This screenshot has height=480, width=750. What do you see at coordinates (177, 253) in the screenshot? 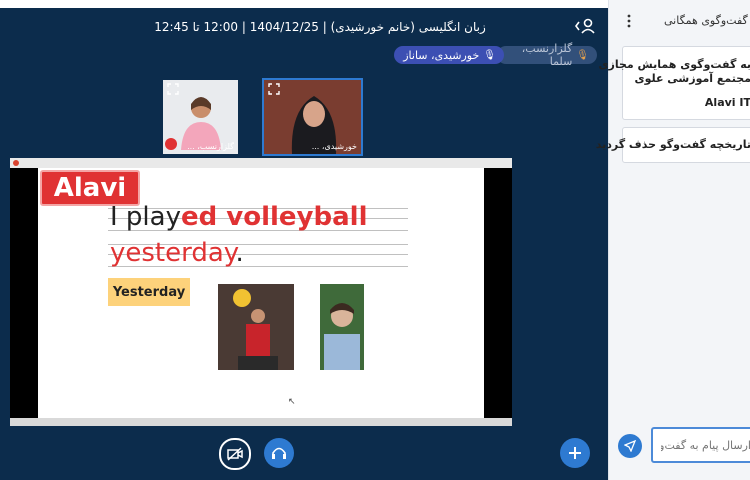
I see `slide-word-yesterday: yesterday.` at bounding box center [177, 253].